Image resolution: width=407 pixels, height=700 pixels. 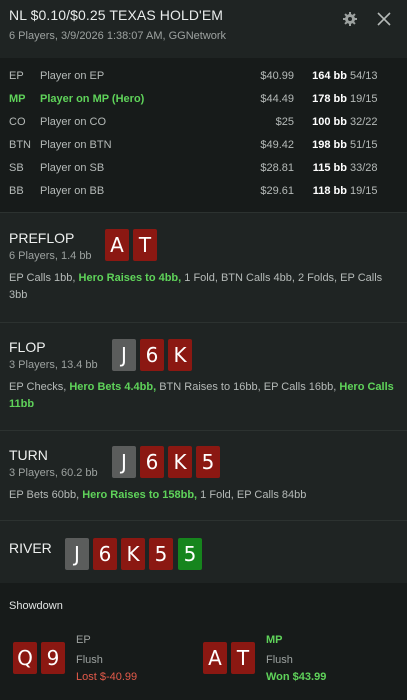 I want to click on showdown-position: MP, so click(x=274, y=640).